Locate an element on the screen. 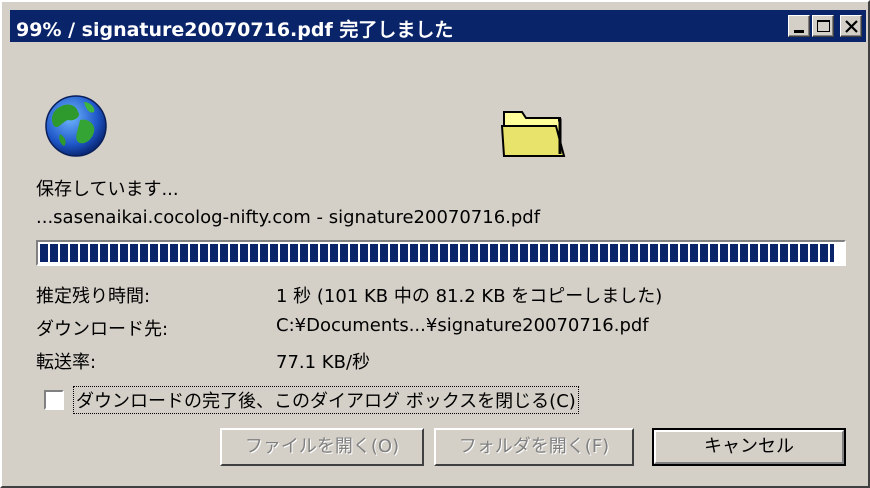  open-file-button: ファイルを開く(O) is located at coordinates (322, 447).